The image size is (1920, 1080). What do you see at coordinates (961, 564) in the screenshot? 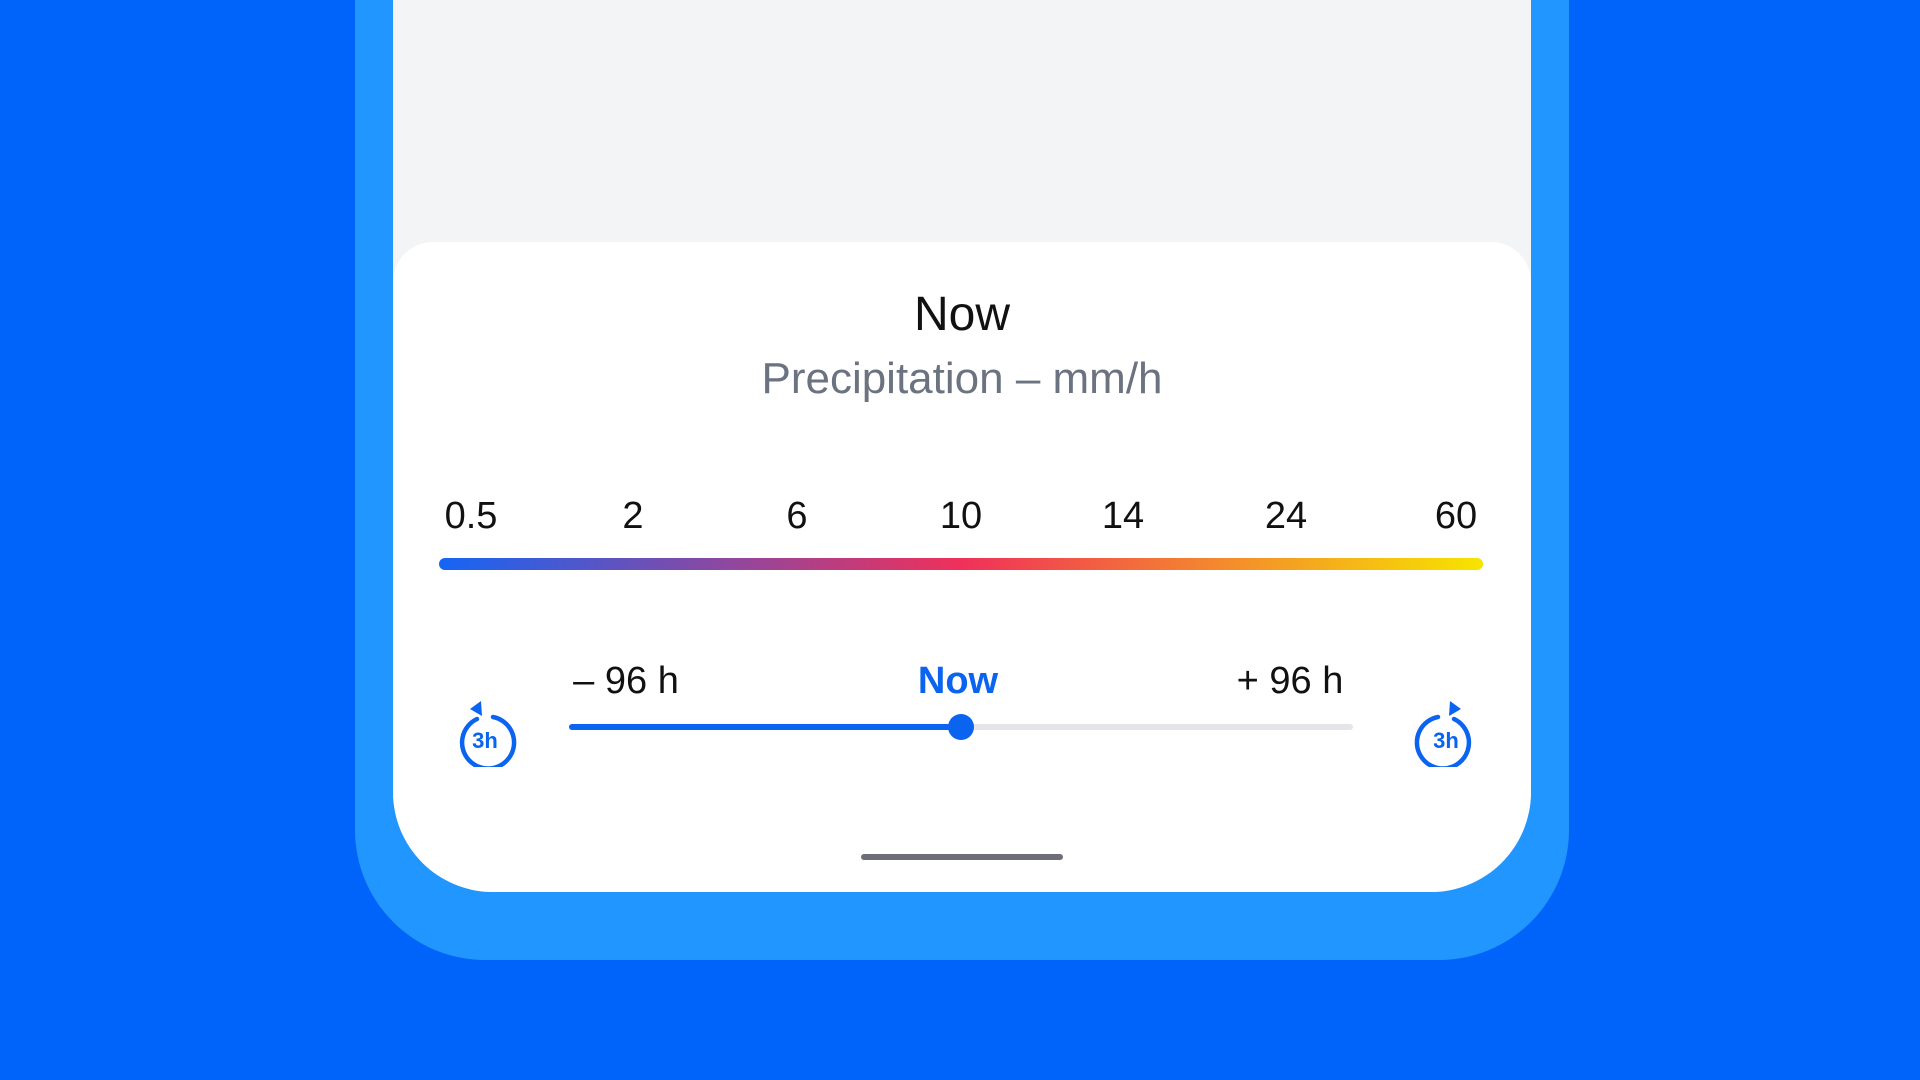
I see `precipitation-gradient-bar` at bounding box center [961, 564].